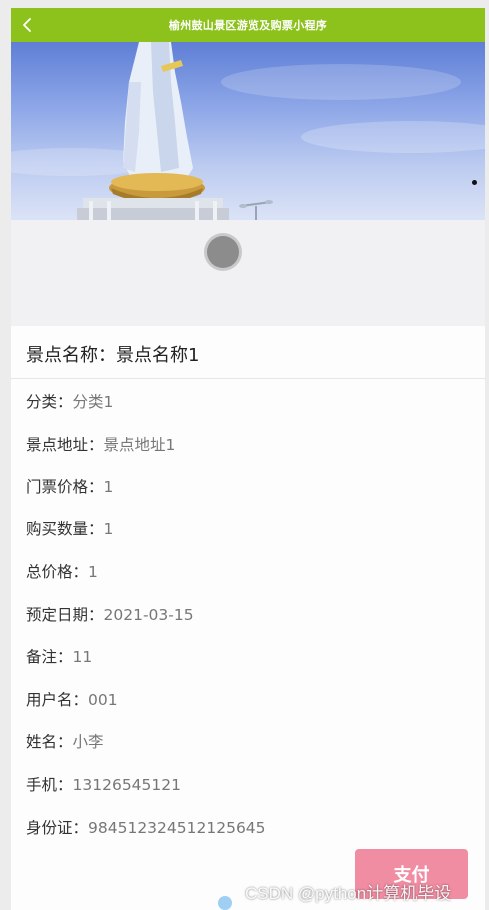  I want to click on field-label: 姓名：, so click(49, 742).